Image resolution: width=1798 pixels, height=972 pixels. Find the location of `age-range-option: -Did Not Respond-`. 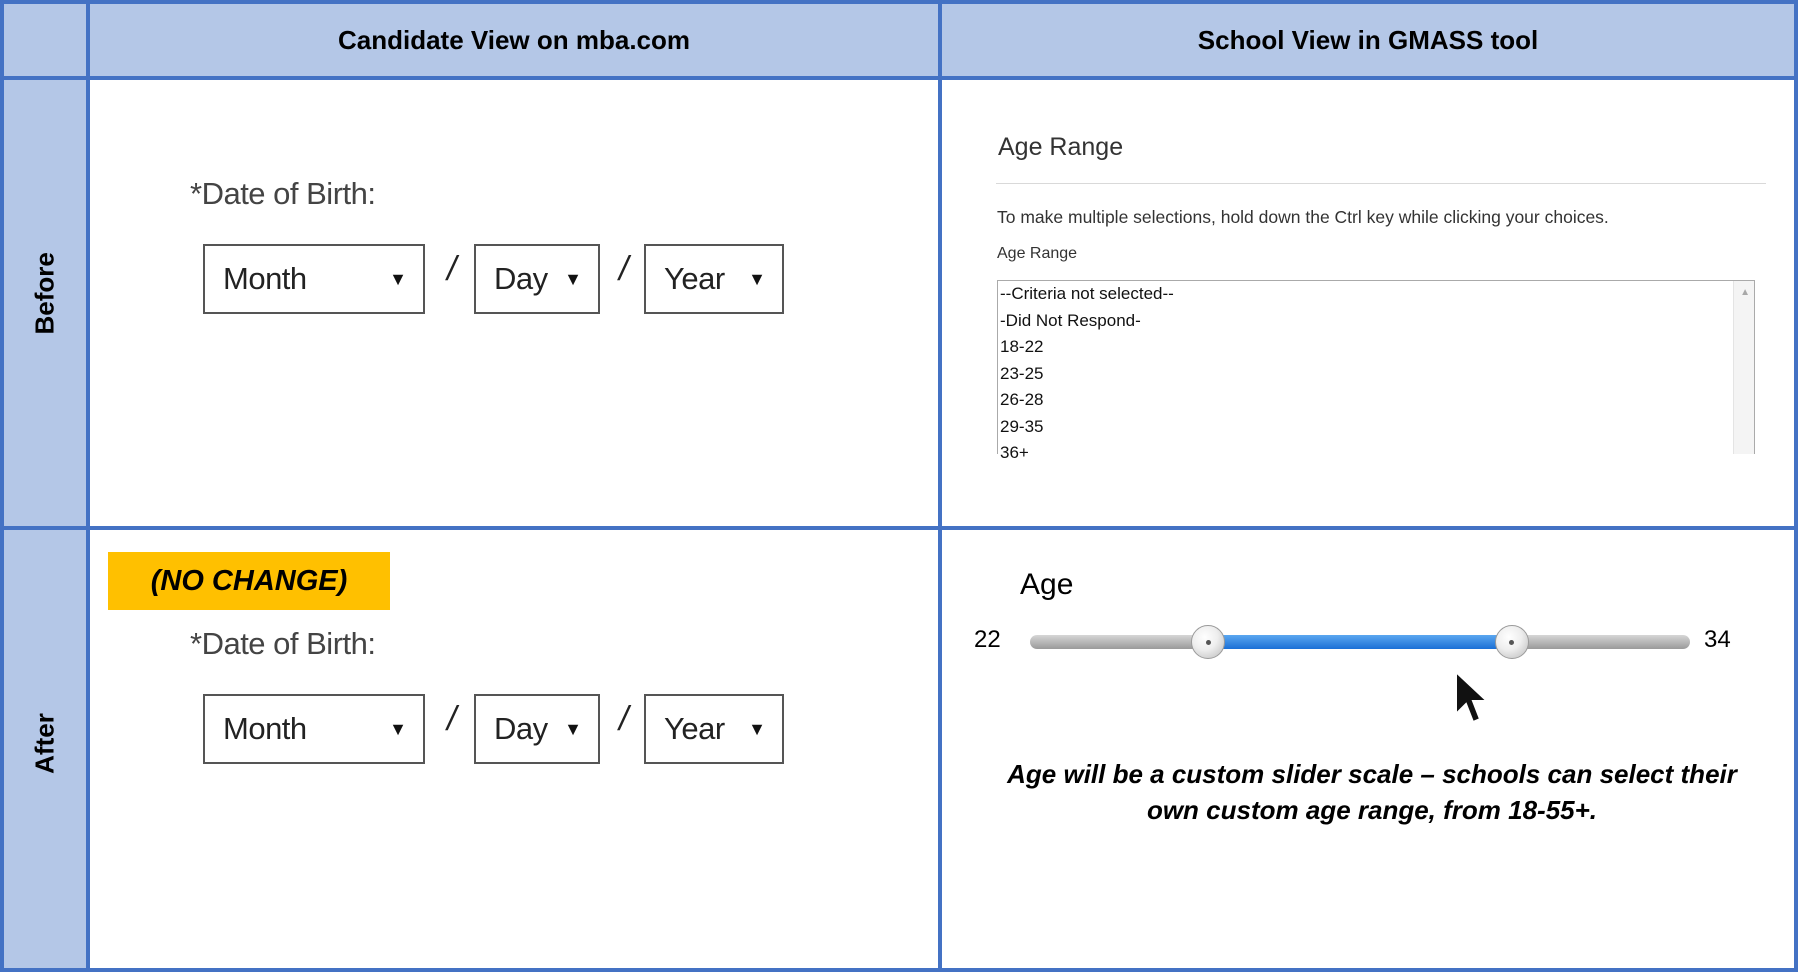

age-range-option: -Did Not Respond- is located at coordinates (1376, 321).